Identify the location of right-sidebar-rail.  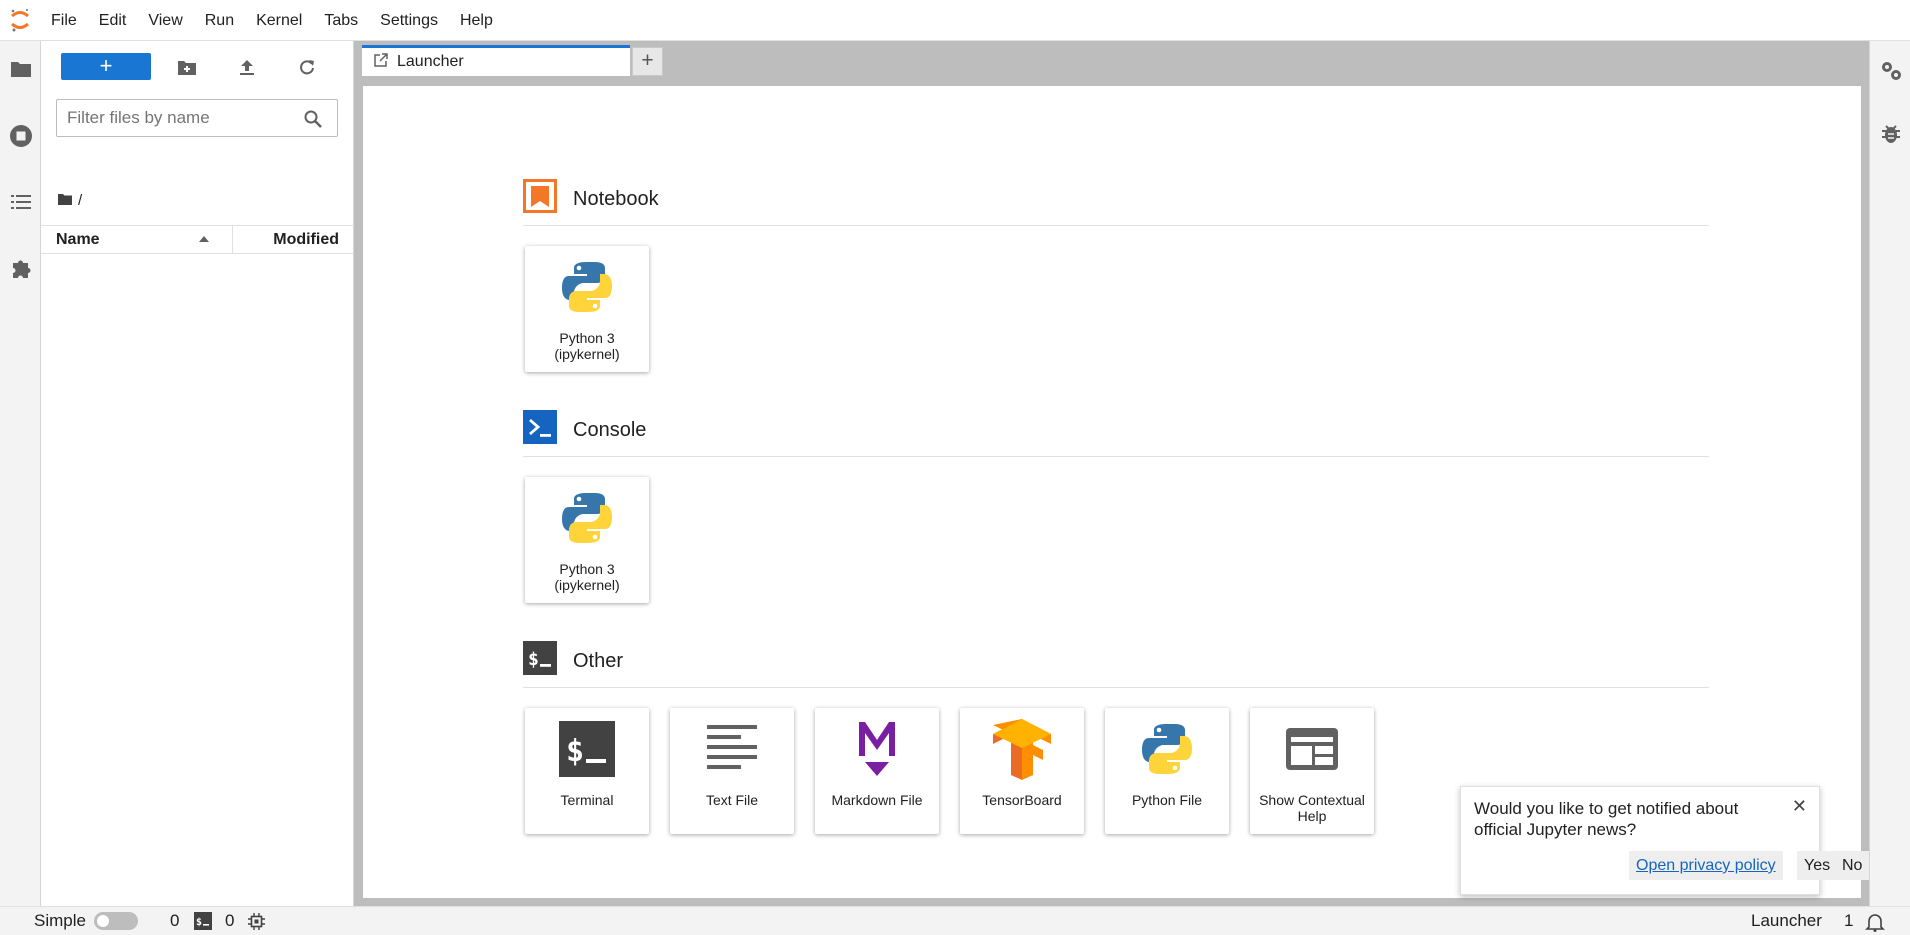
(1889, 473).